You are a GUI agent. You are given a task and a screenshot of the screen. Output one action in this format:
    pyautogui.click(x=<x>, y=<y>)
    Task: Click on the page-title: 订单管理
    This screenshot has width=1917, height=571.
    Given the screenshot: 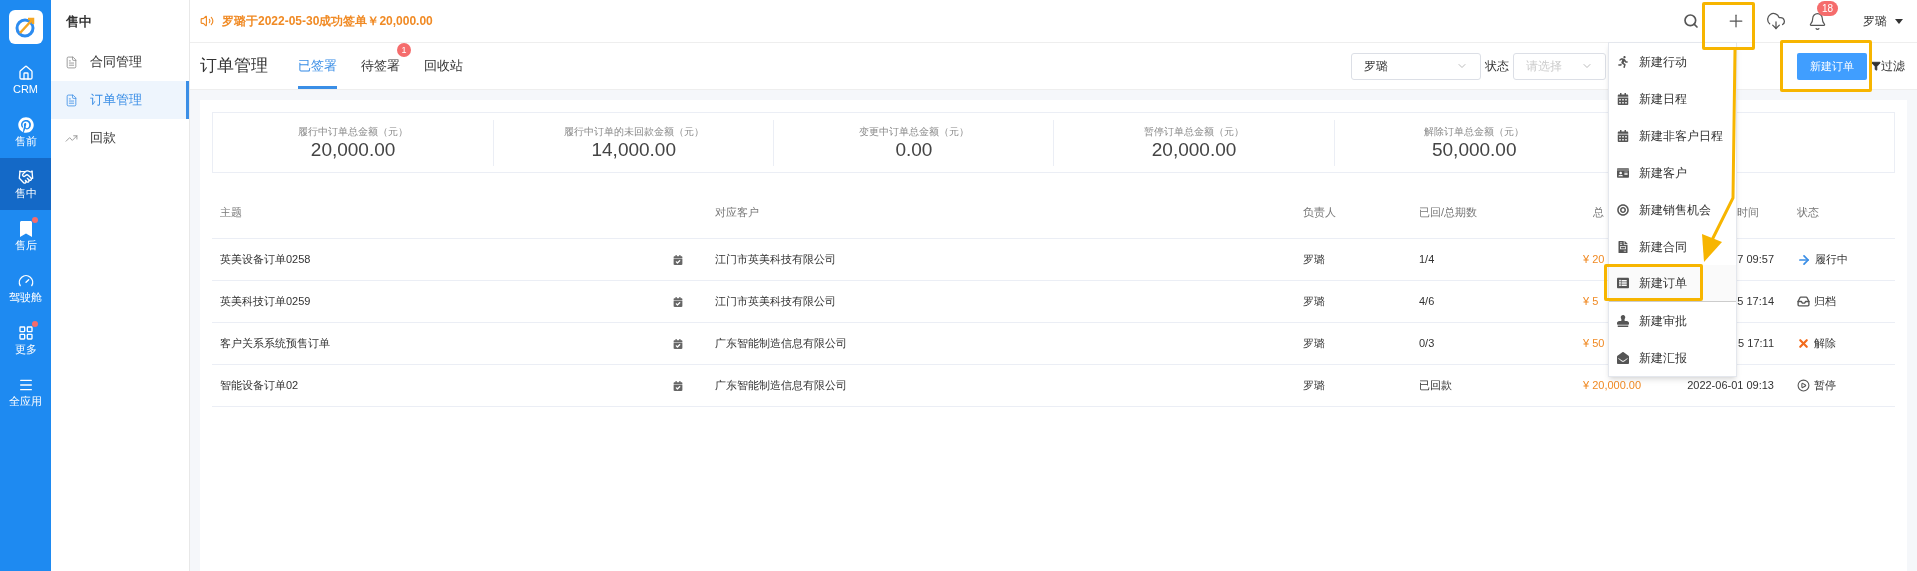 What is the action you would take?
    pyautogui.click(x=234, y=66)
    